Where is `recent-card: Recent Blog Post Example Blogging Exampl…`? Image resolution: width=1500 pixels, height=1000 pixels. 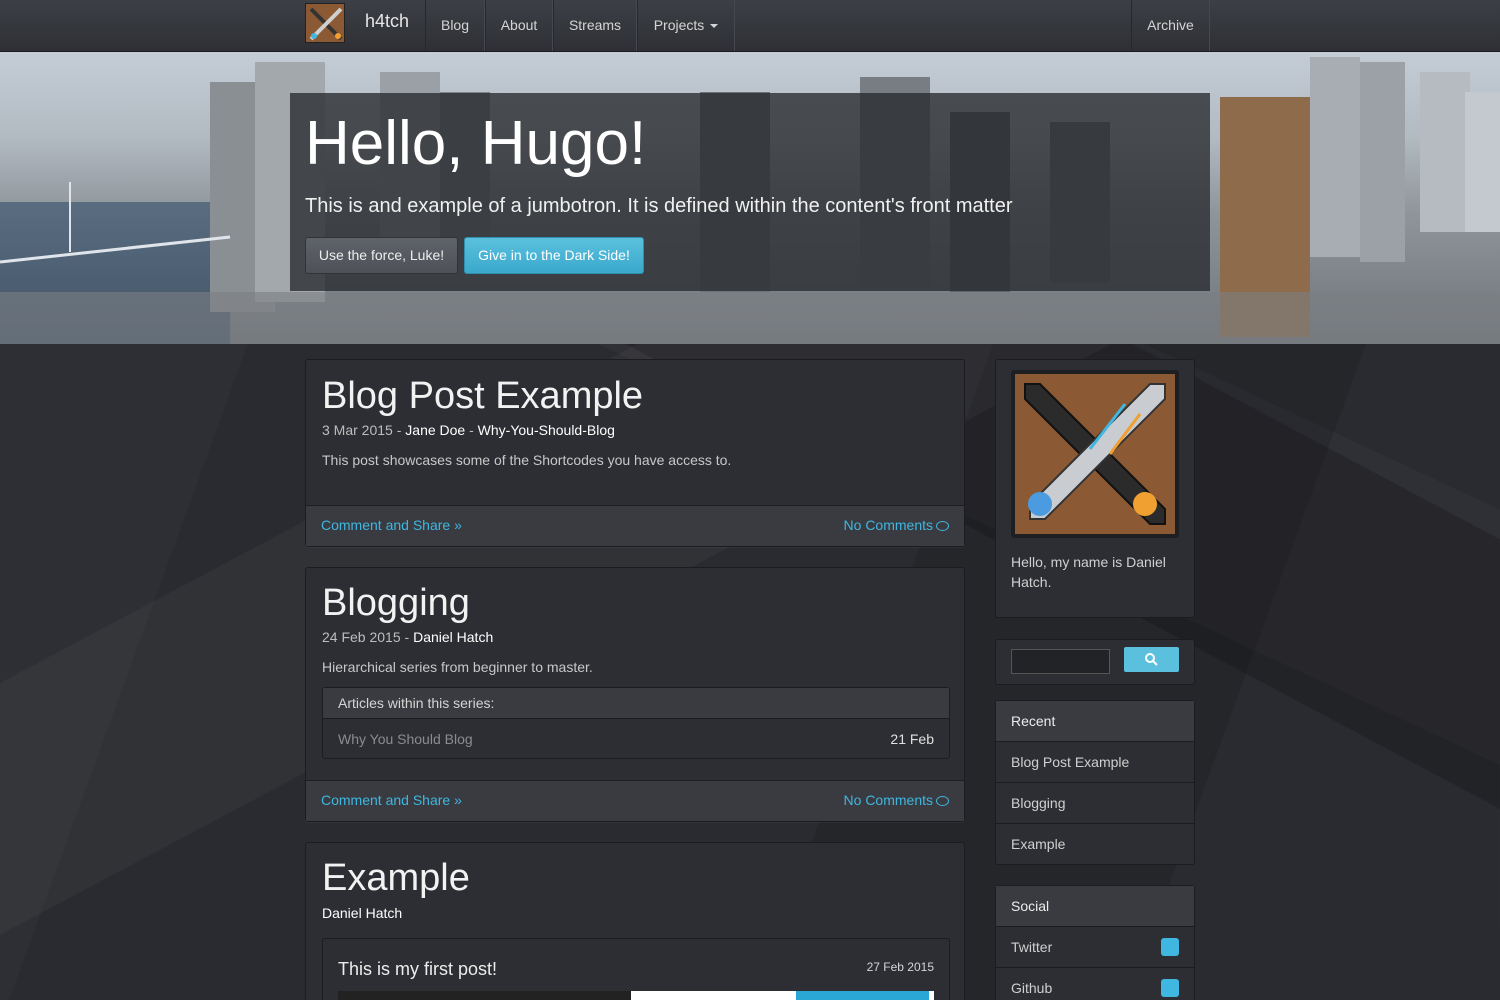
recent-card: Recent Blog Post Example Blogging Exampl… is located at coordinates (1095, 782).